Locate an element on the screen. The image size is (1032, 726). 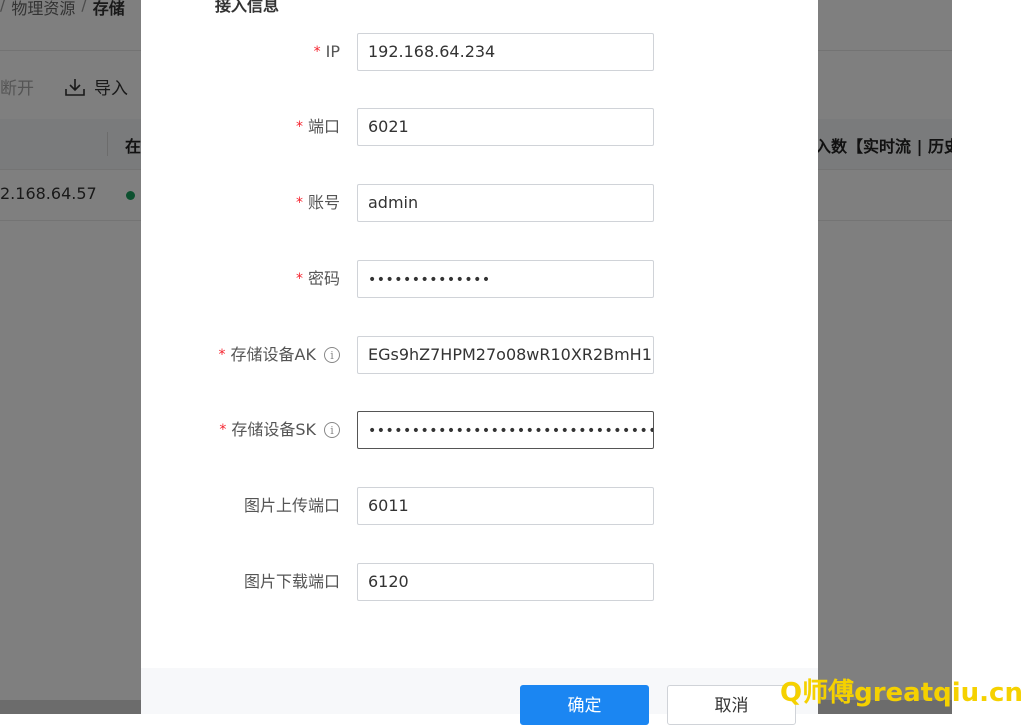
form-row: * 存储设备AK i EGs9hZ7HPM27o08wR10XR2BmH1 is located at coordinates (479, 355).